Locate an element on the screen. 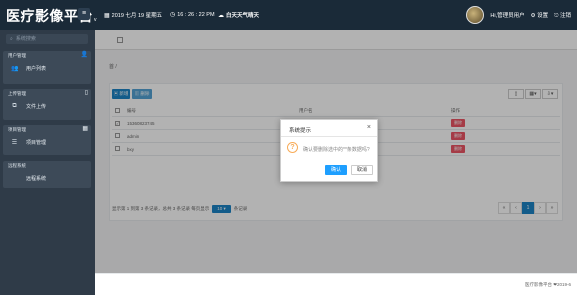  sidebar-group-upload: 上传管理 ▯ ⧉ 文件上传 is located at coordinates (47, 104).